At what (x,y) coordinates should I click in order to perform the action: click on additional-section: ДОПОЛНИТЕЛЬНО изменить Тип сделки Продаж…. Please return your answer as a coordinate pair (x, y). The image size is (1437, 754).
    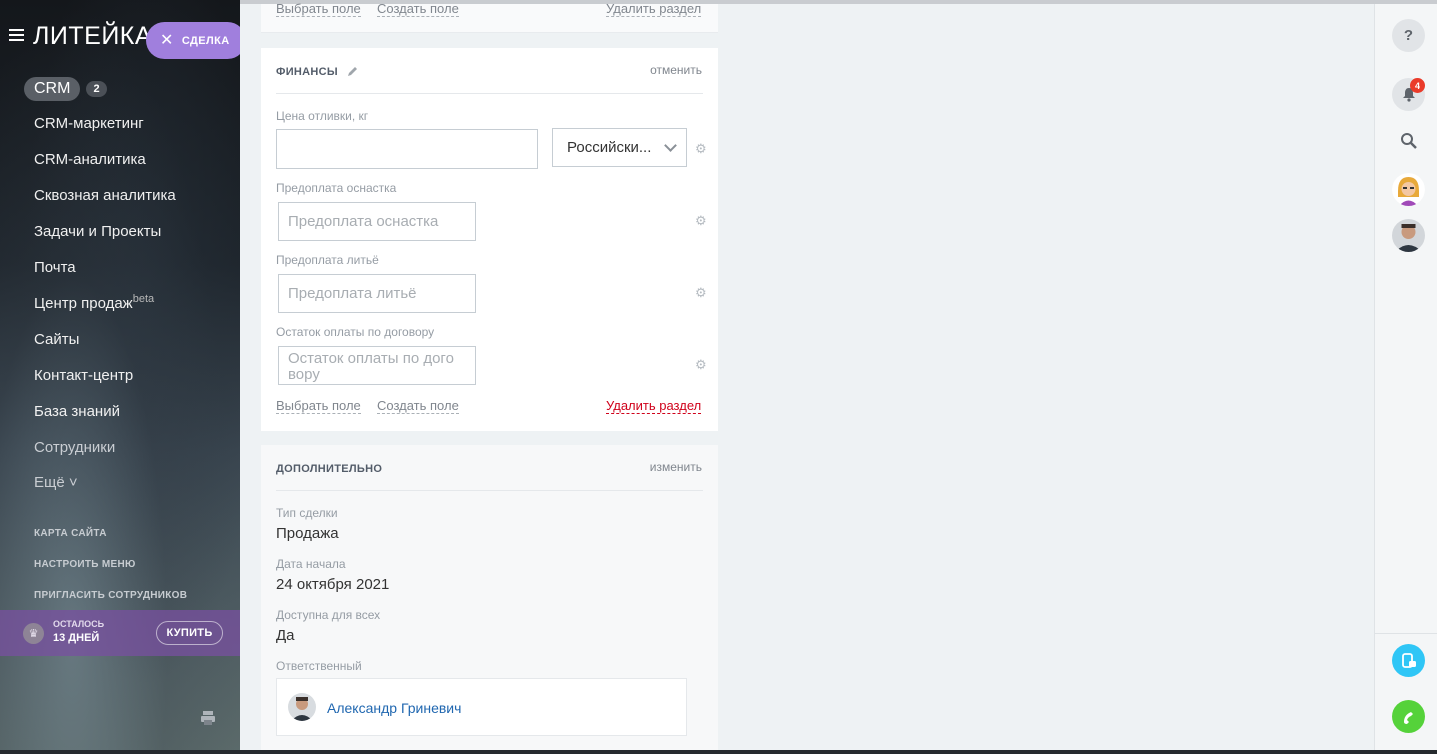
    Looking at the image, I should click on (489, 597).